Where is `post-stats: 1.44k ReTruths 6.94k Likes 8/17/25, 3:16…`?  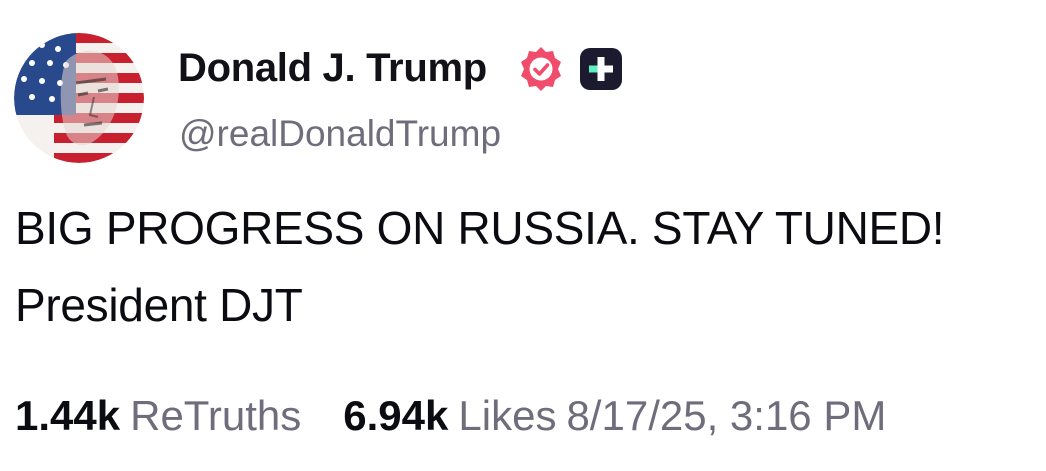 post-stats: 1.44k ReTruths 6.94k Likes 8/17/25, 3:16… is located at coordinates (450, 418).